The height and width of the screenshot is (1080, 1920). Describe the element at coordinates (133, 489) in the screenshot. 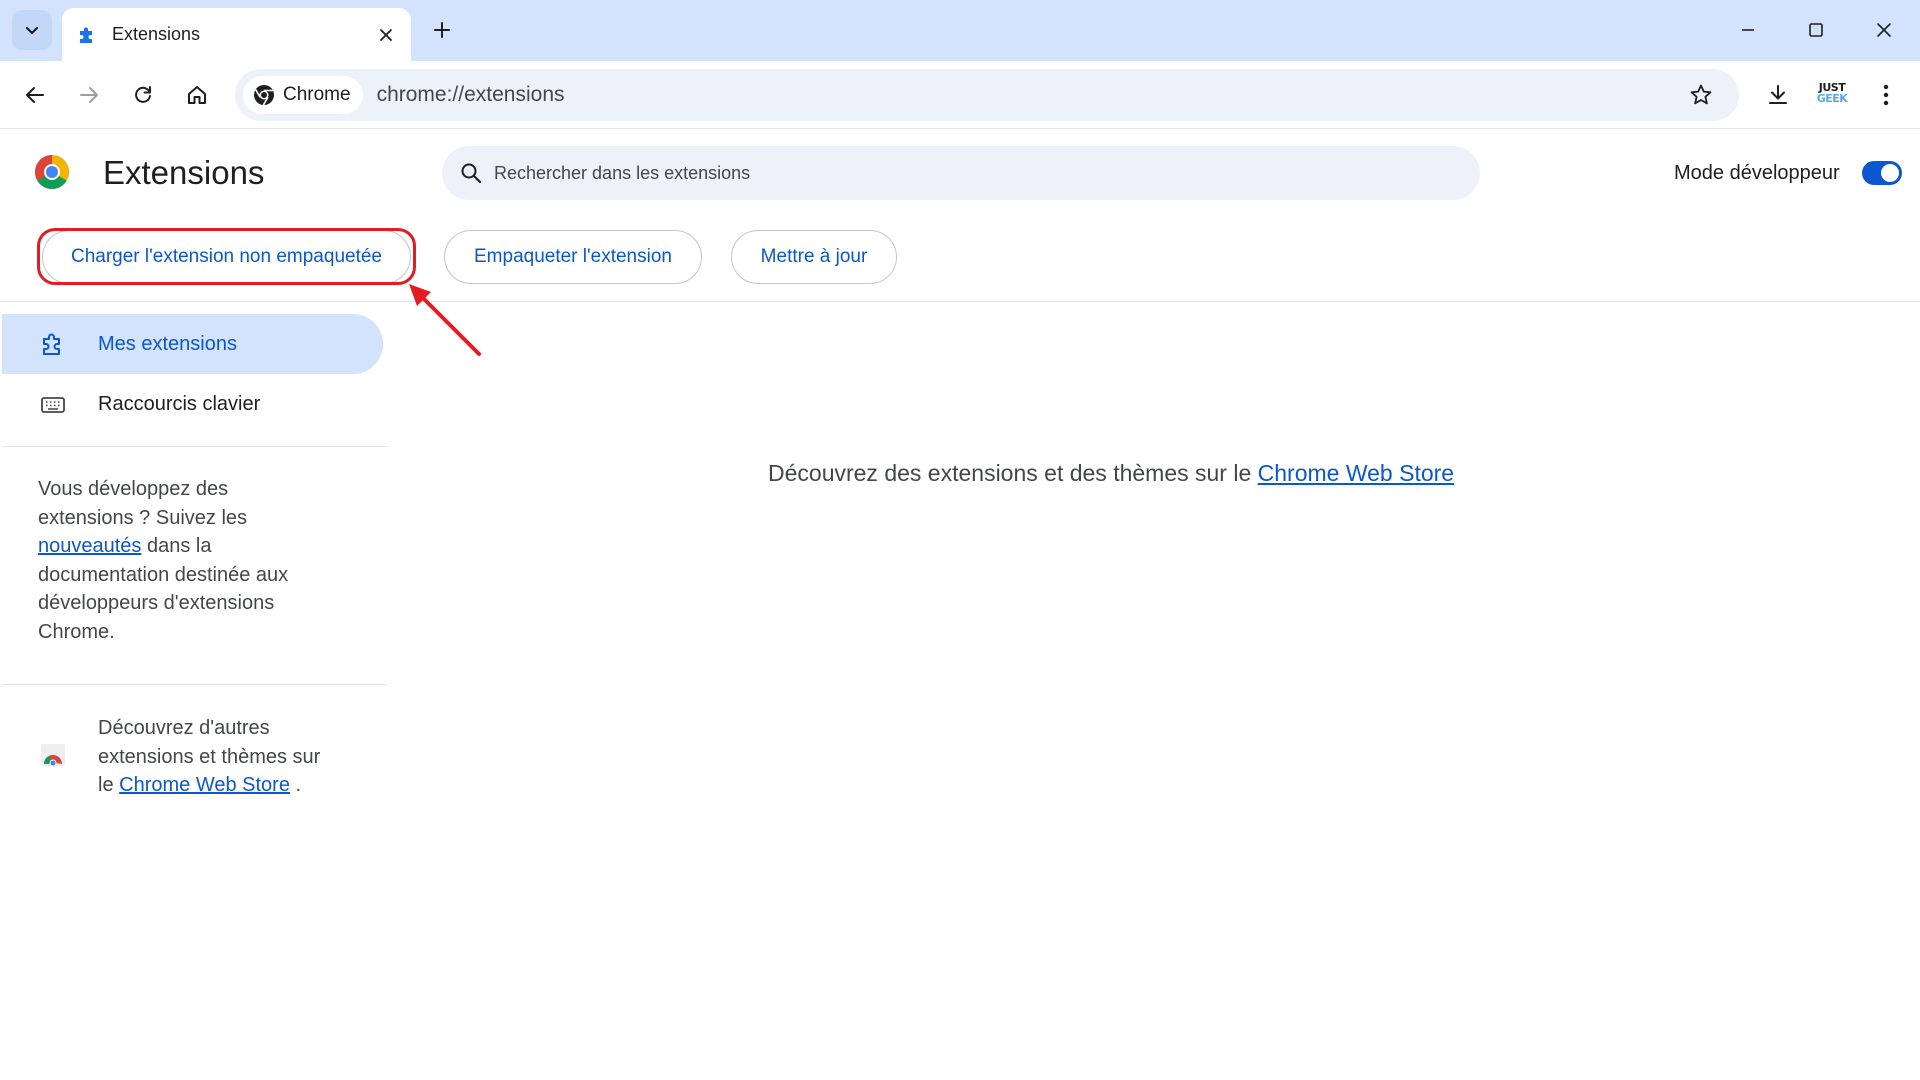

I see `dev-note-line: Vous développez des` at that location.